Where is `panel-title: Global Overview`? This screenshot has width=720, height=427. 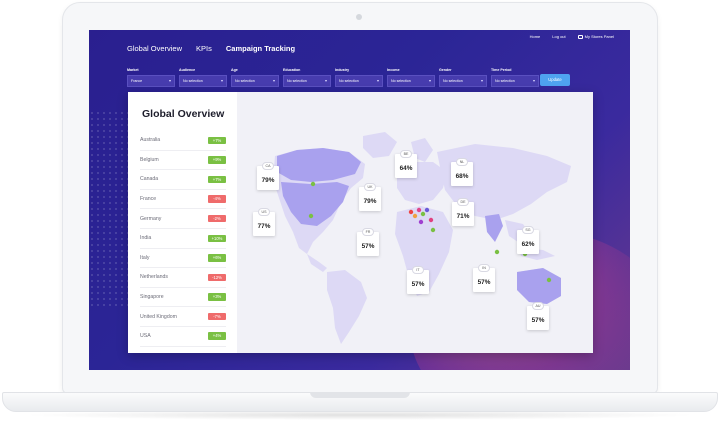
panel-title: Global Overview is located at coordinates (183, 114).